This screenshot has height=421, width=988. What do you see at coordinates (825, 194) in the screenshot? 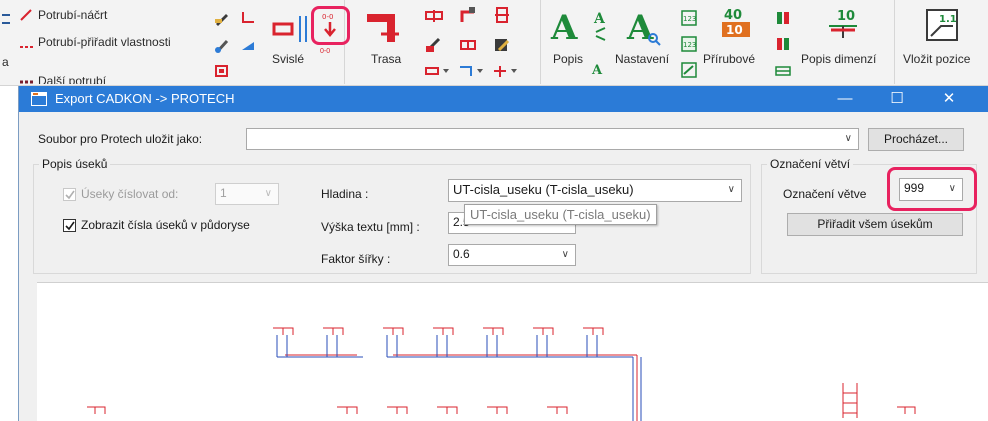
I see `branch-label: Označení větve` at bounding box center [825, 194].